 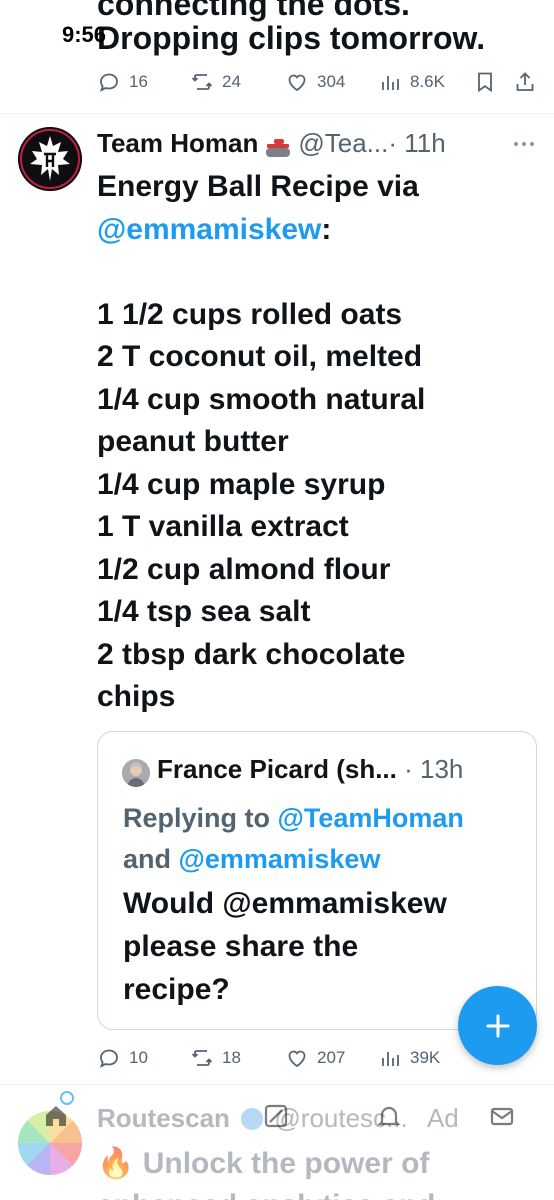 What do you see at coordinates (138, 1057) in the screenshot?
I see `reply-count: 10` at bounding box center [138, 1057].